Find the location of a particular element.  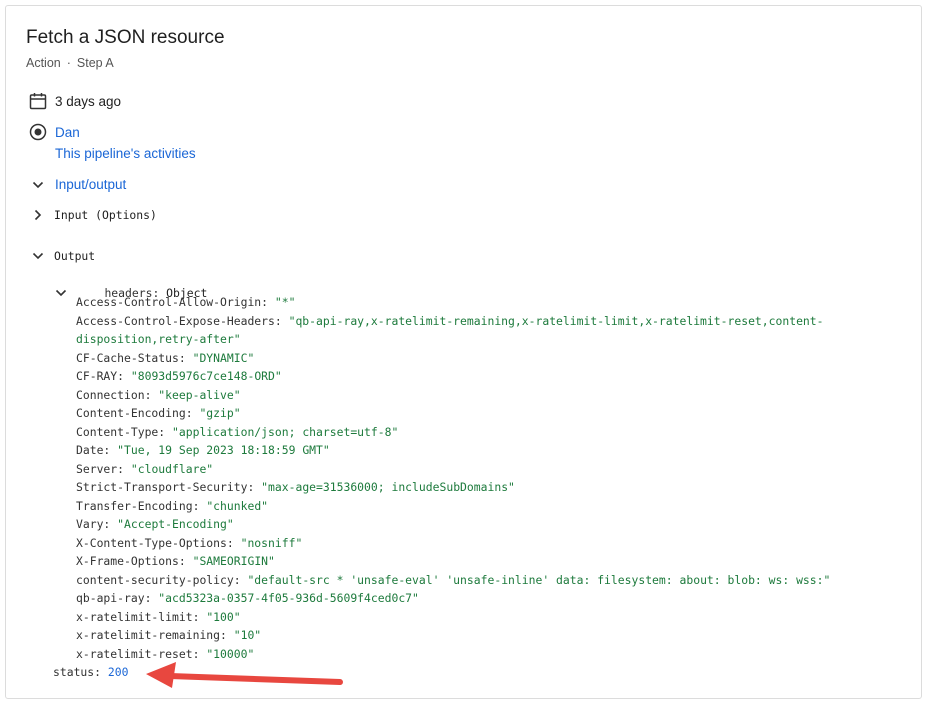

header-value: "cloudflare" is located at coordinates (172, 468).